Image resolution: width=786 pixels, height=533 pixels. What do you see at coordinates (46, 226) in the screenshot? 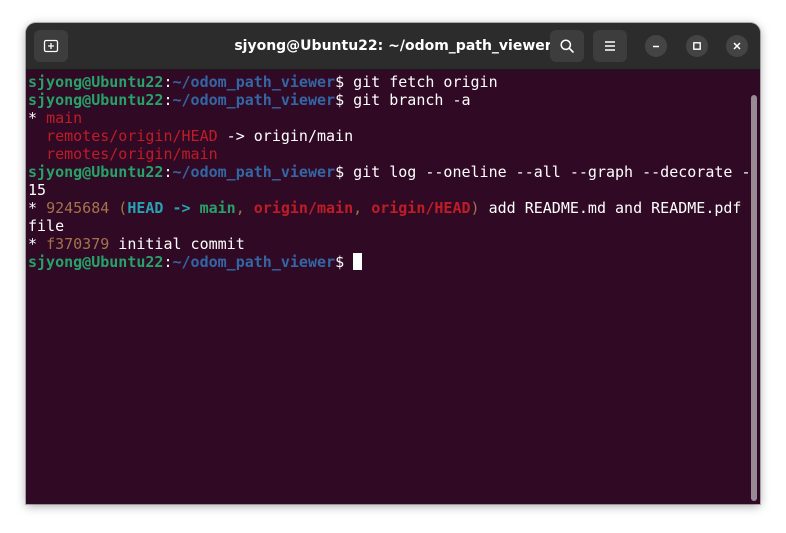
I see `commit-message-wrap: file` at bounding box center [46, 226].